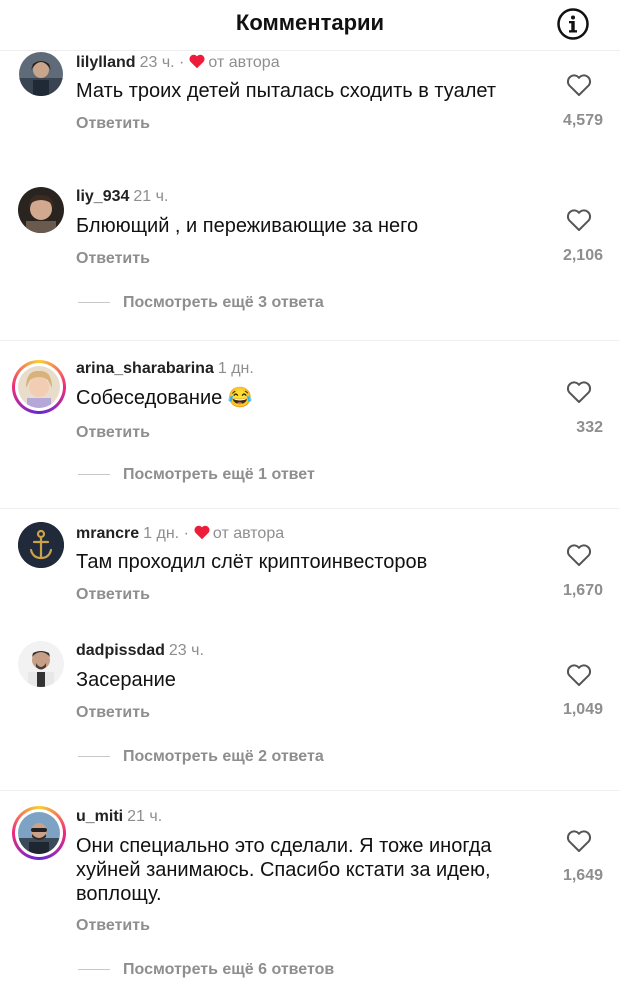  What do you see at coordinates (178, 62) in the screenshot?
I see `comment-meta: lilylland 23 ч. · от автора` at bounding box center [178, 62].